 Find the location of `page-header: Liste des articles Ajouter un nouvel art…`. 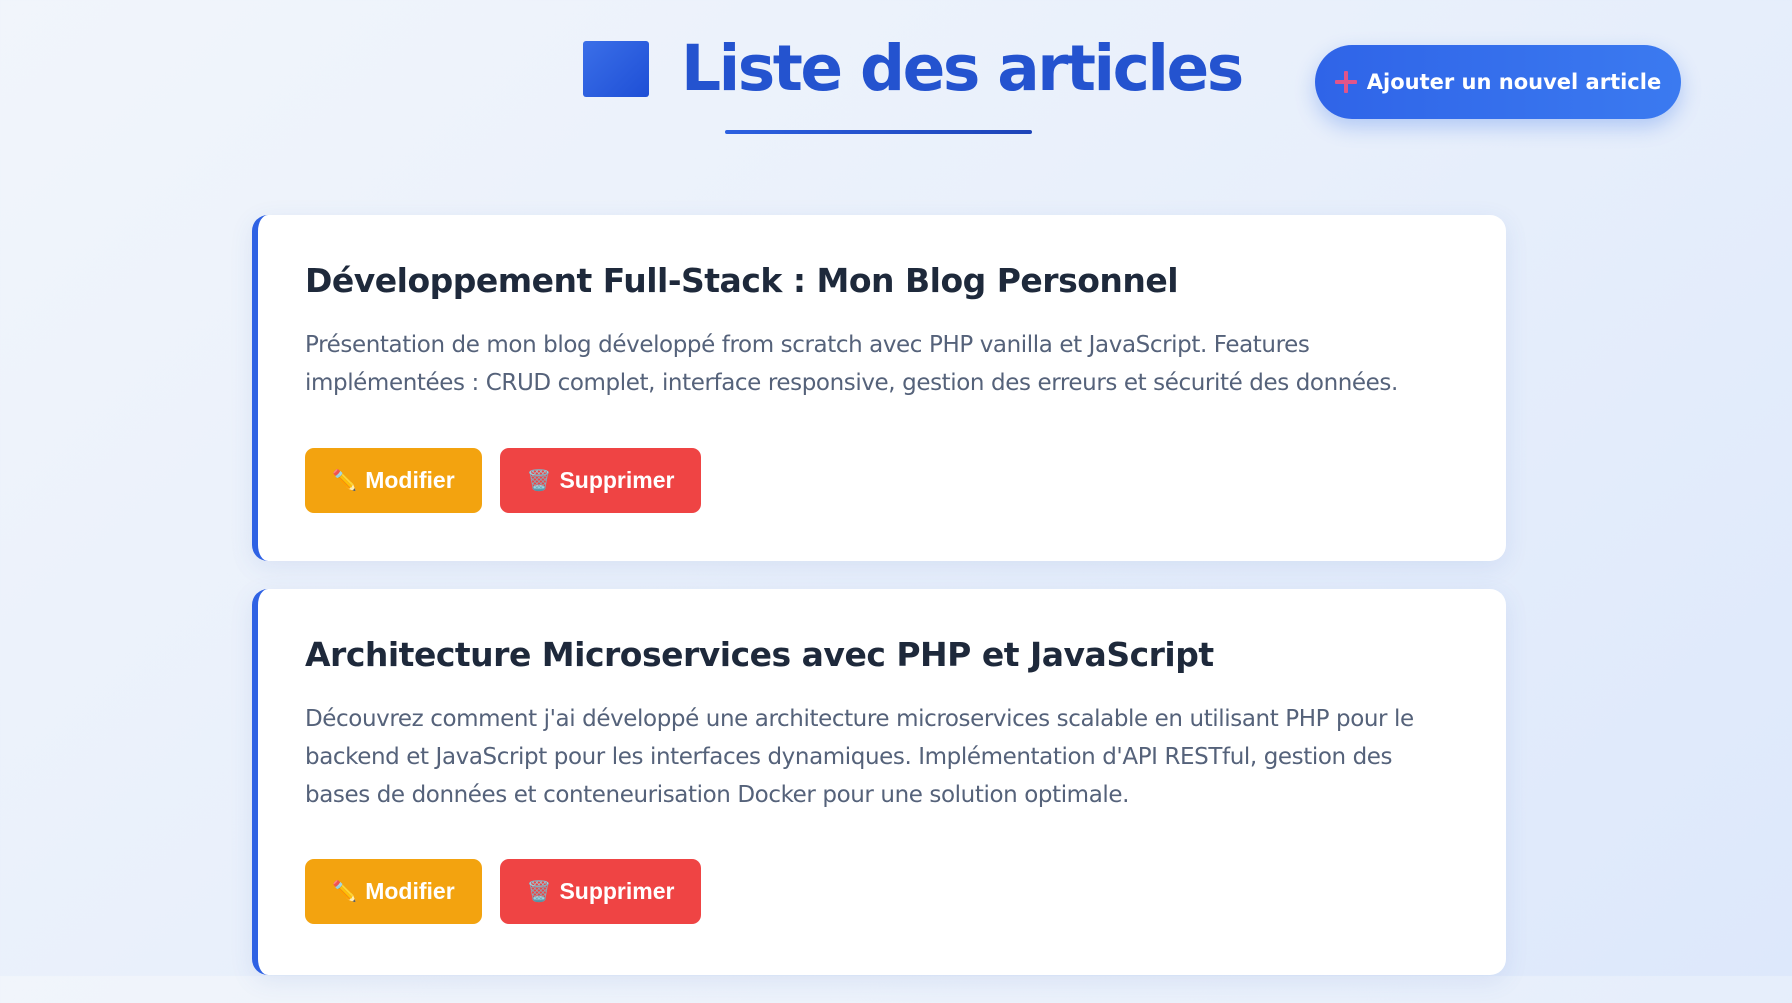

page-header: Liste des articles Ajouter un nouvel art… is located at coordinates (896, 75).